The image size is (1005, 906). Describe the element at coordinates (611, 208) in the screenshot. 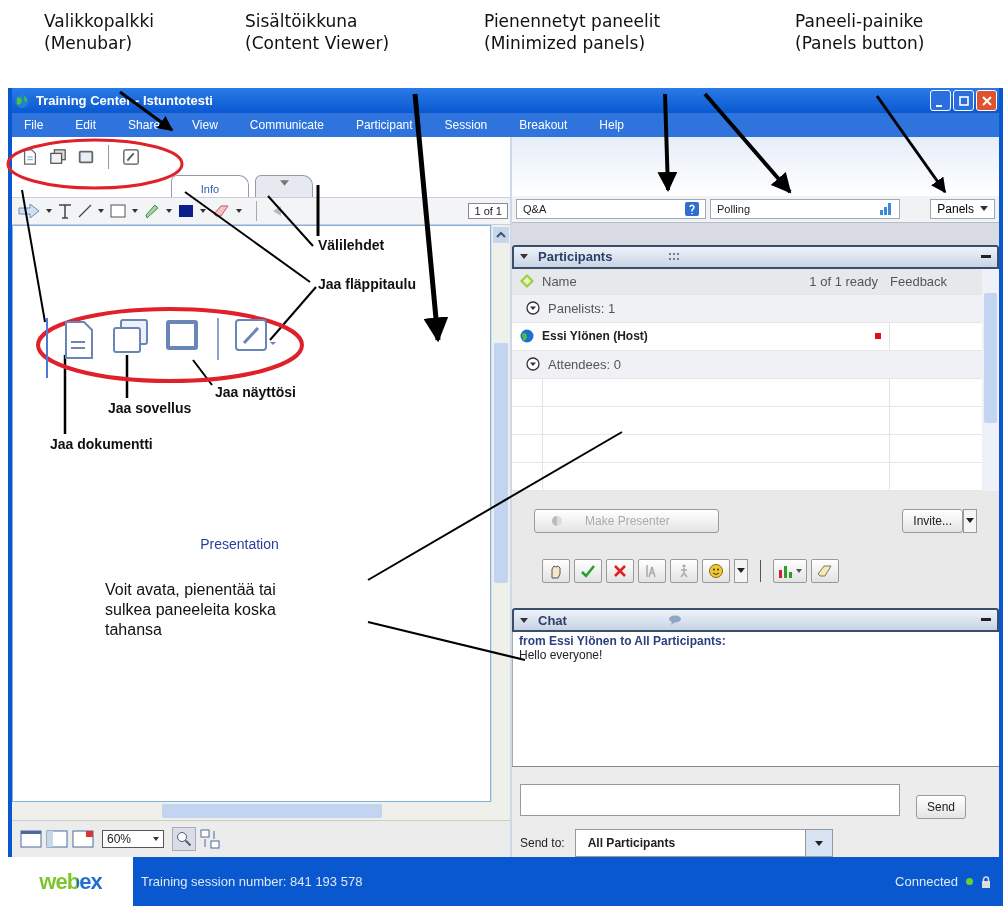

I see `qa-panel-tab: Q&A` at that location.